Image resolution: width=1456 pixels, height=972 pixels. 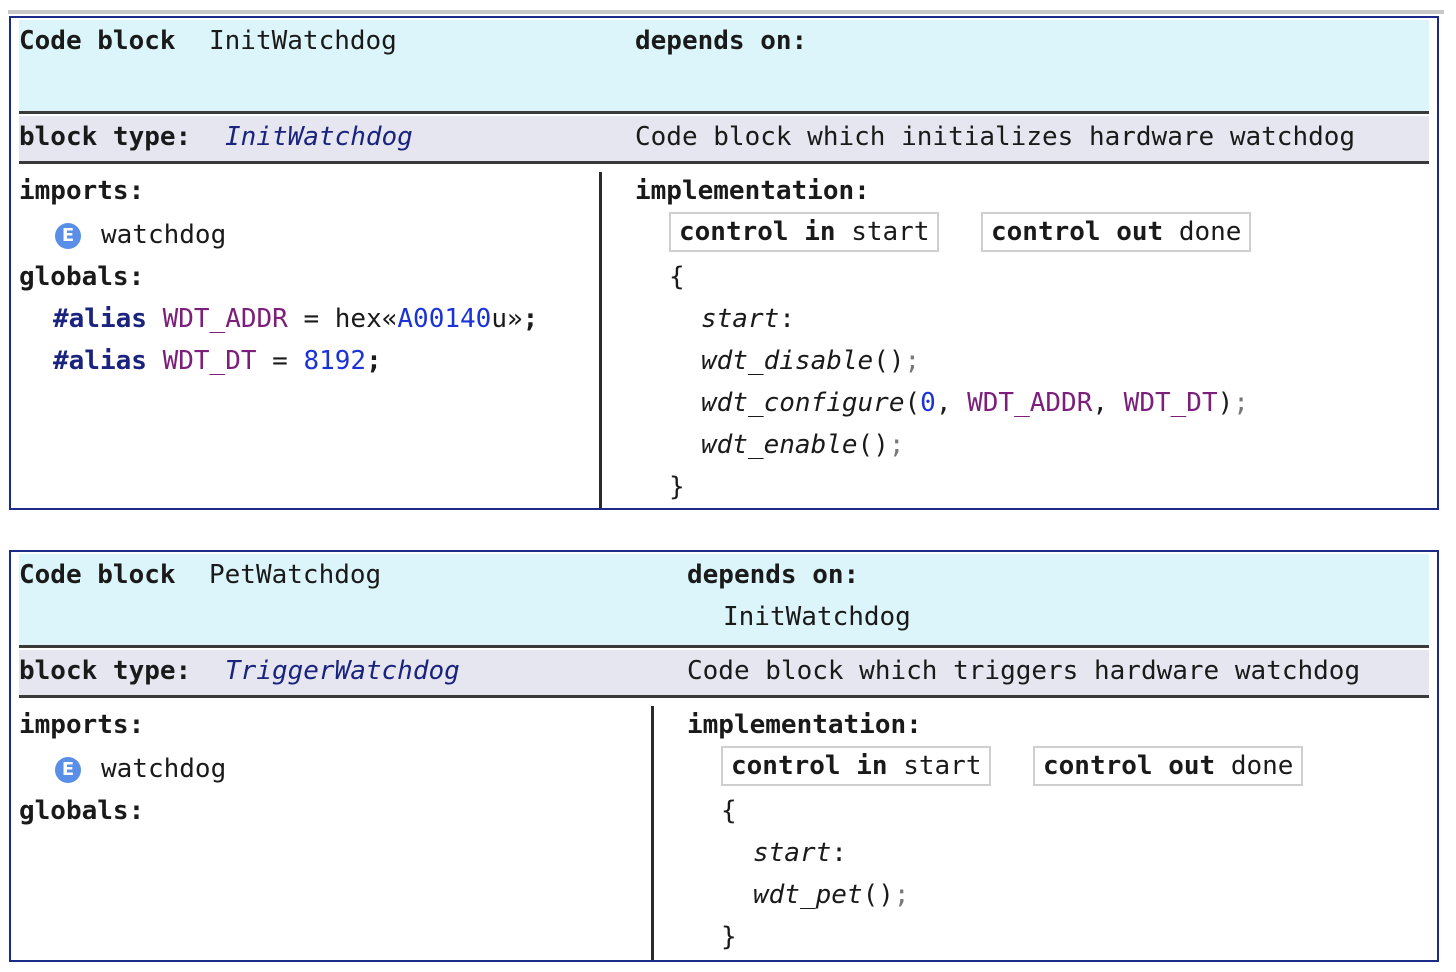 What do you see at coordinates (303, 41) in the screenshot?
I see `code-block-name: InitWatchdog` at bounding box center [303, 41].